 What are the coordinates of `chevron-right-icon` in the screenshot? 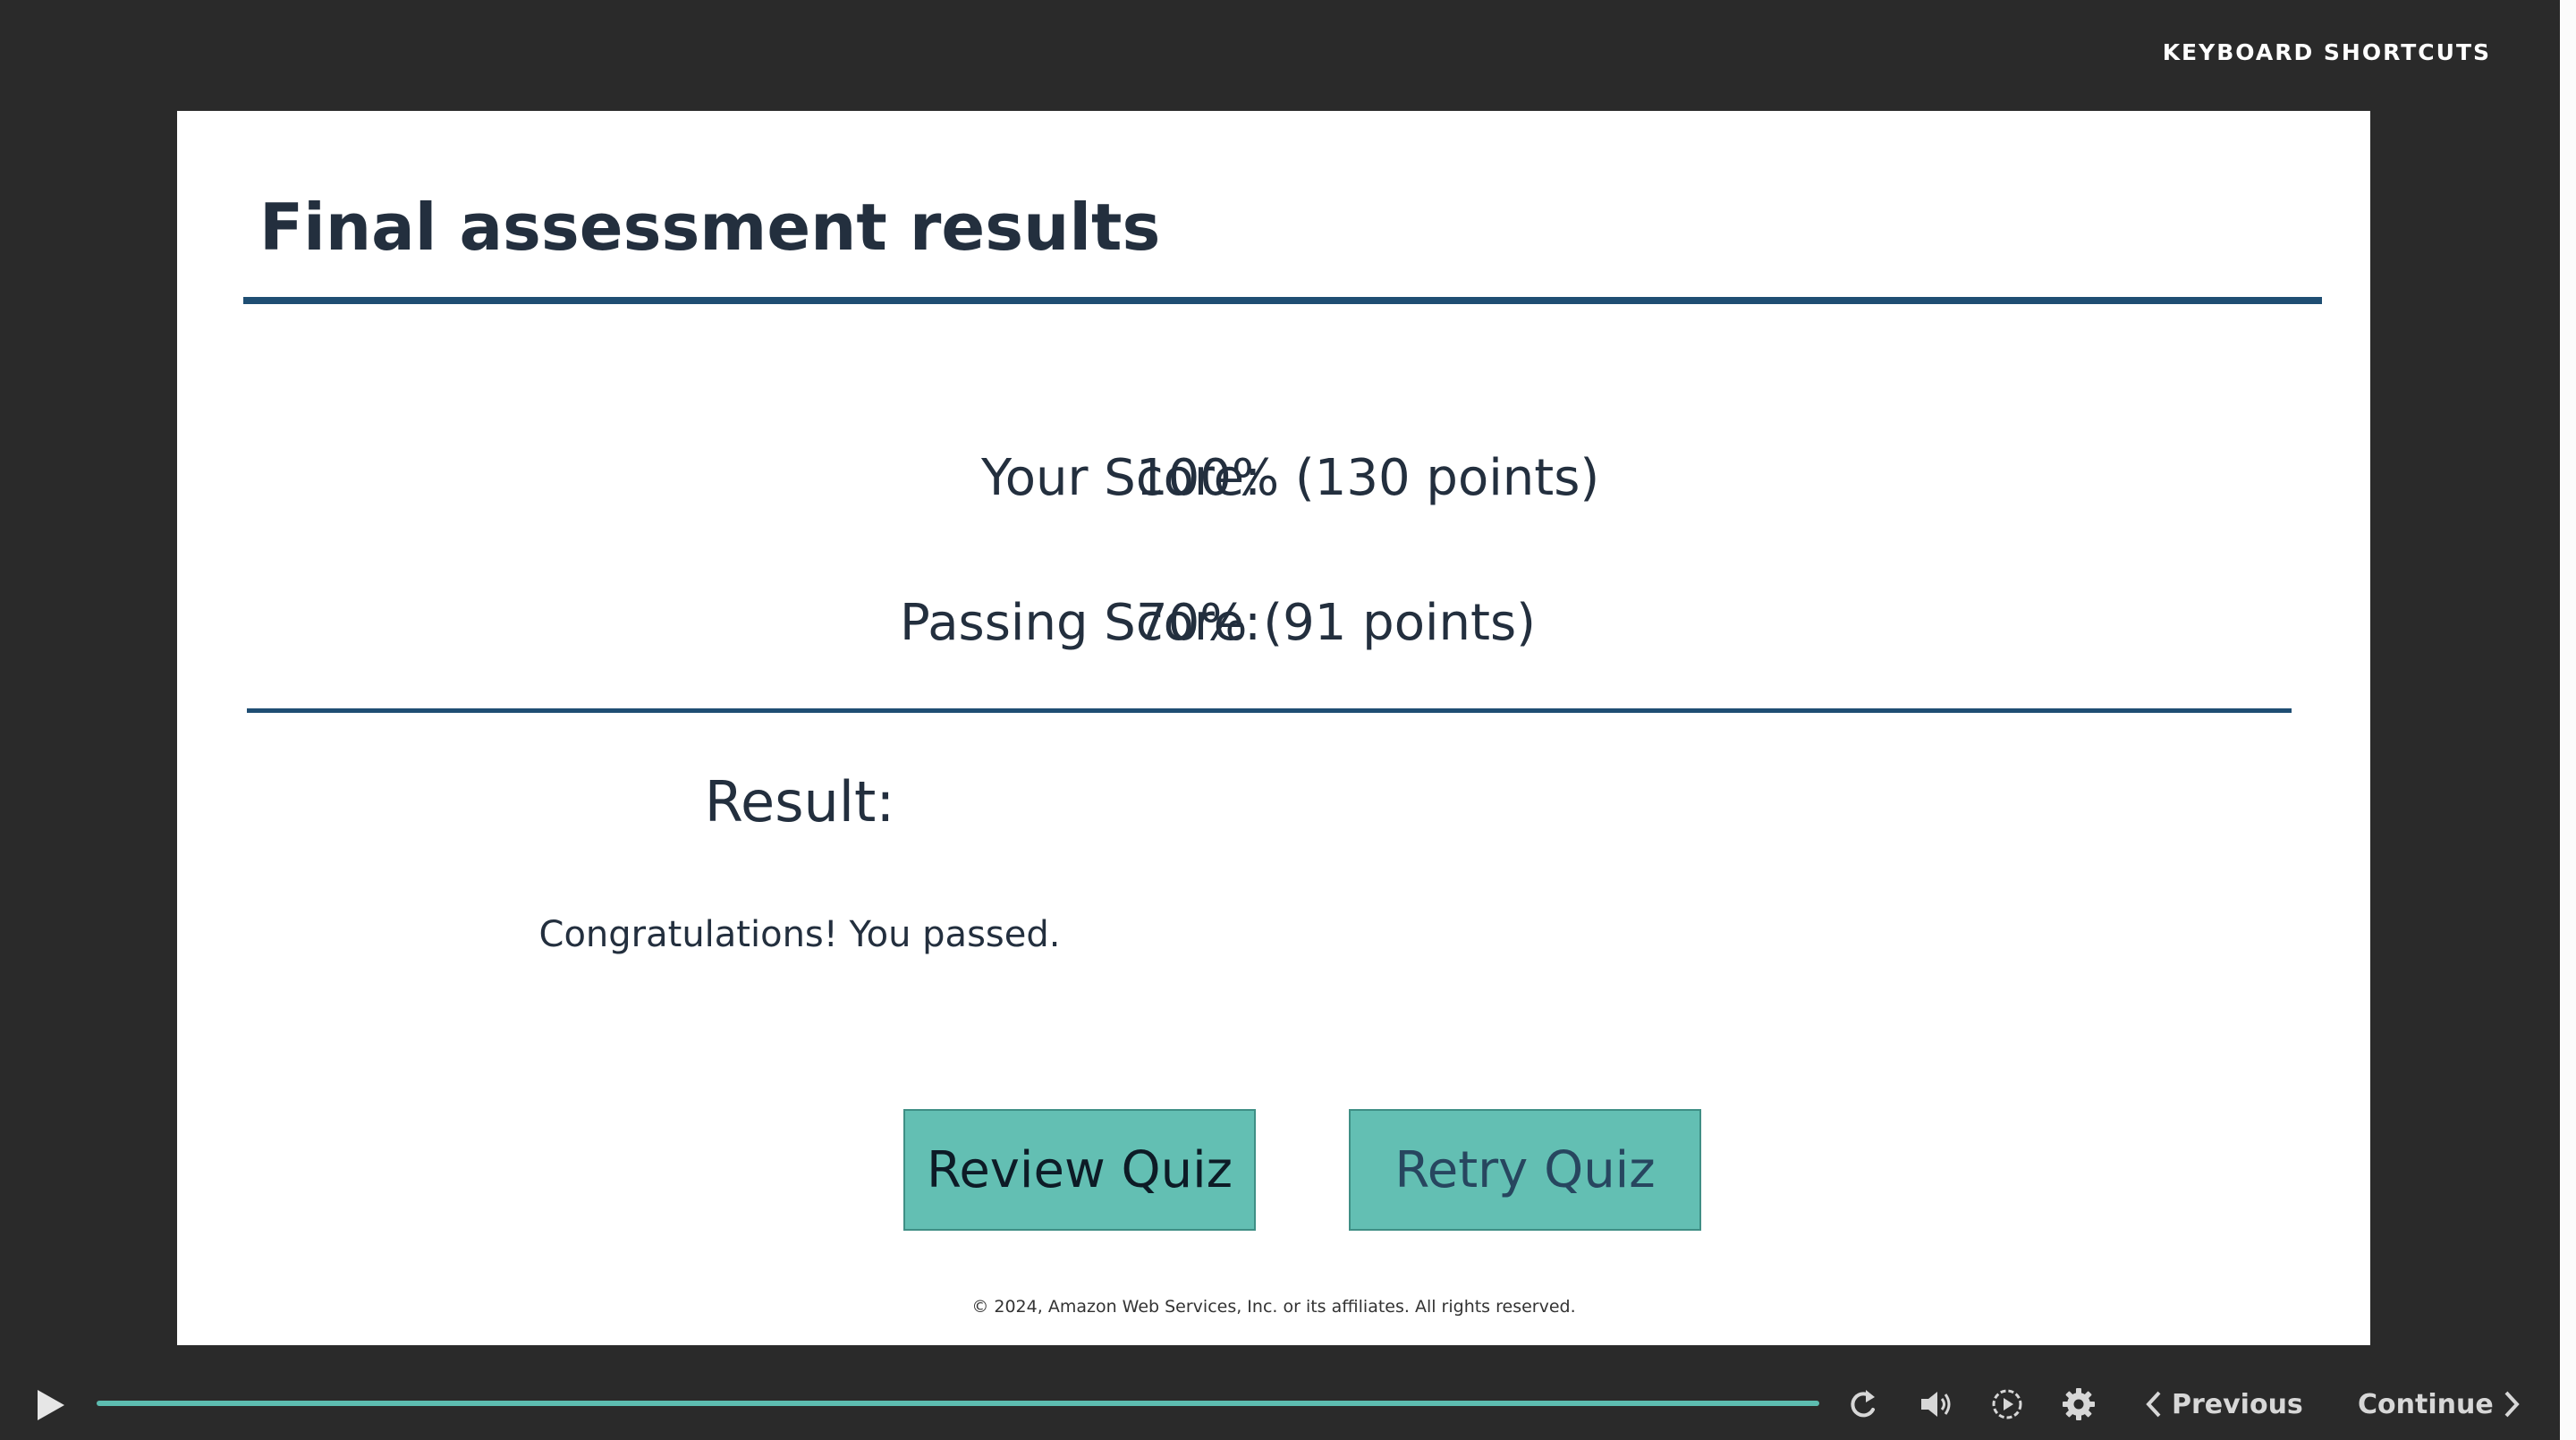 It's located at (2512, 1404).